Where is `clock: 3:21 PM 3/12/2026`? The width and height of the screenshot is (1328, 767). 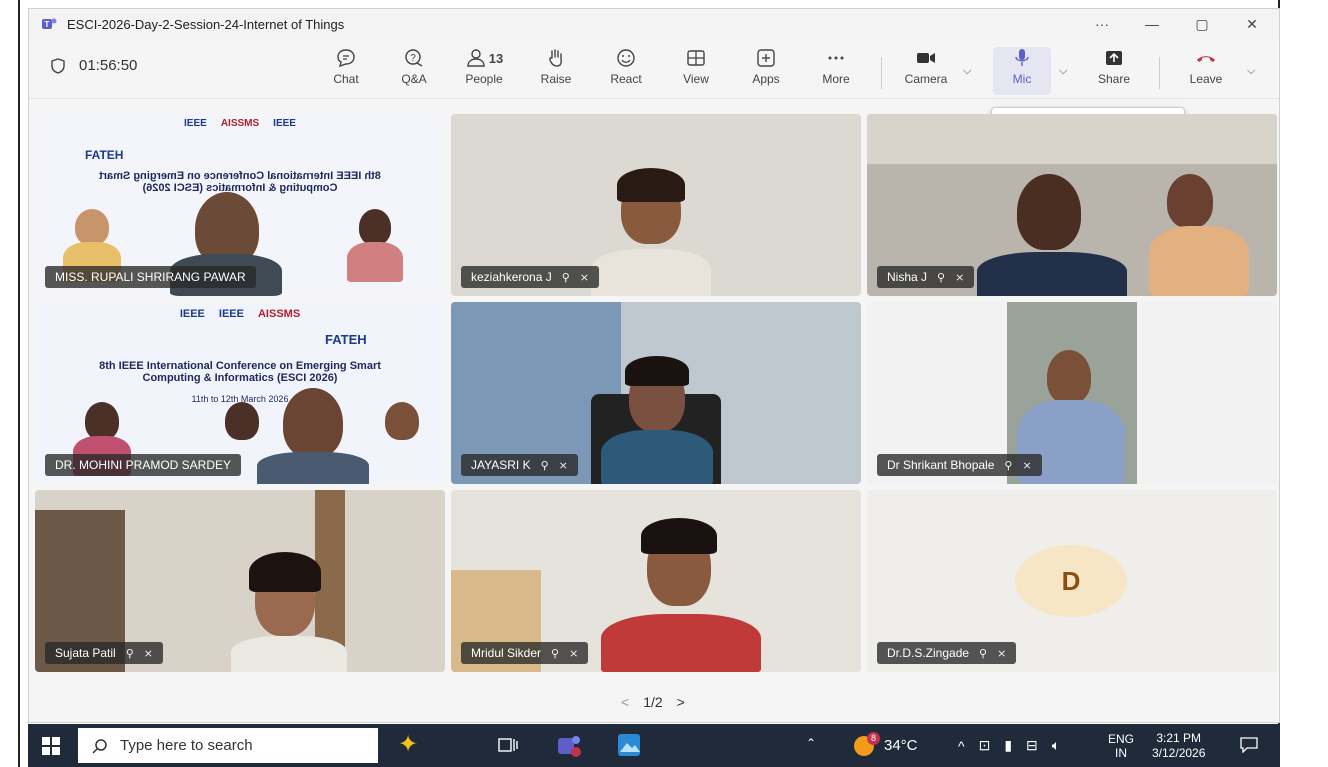 clock: 3:21 PM 3/12/2026 is located at coordinates (1178, 745).